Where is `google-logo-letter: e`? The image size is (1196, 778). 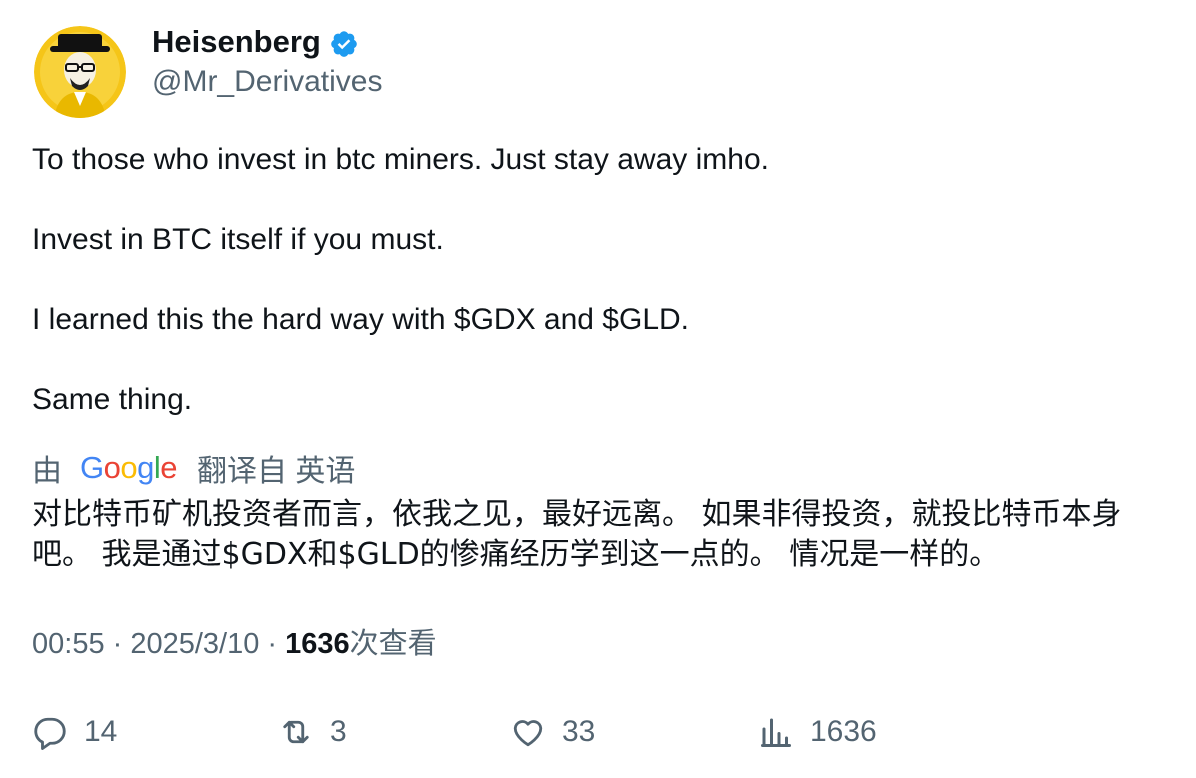 google-logo-letter: e is located at coordinates (169, 467).